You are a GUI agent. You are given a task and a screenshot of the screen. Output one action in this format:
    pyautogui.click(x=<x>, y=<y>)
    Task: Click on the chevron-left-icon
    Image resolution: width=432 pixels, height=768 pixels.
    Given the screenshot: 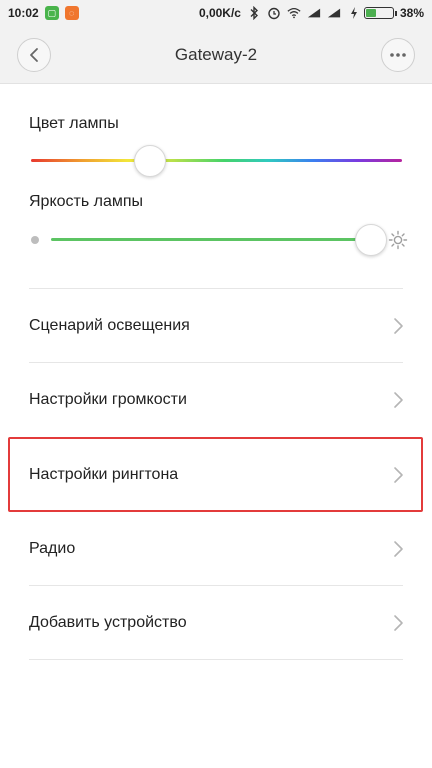 What is the action you would take?
    pyautogui.click(x=34, y=55)
    